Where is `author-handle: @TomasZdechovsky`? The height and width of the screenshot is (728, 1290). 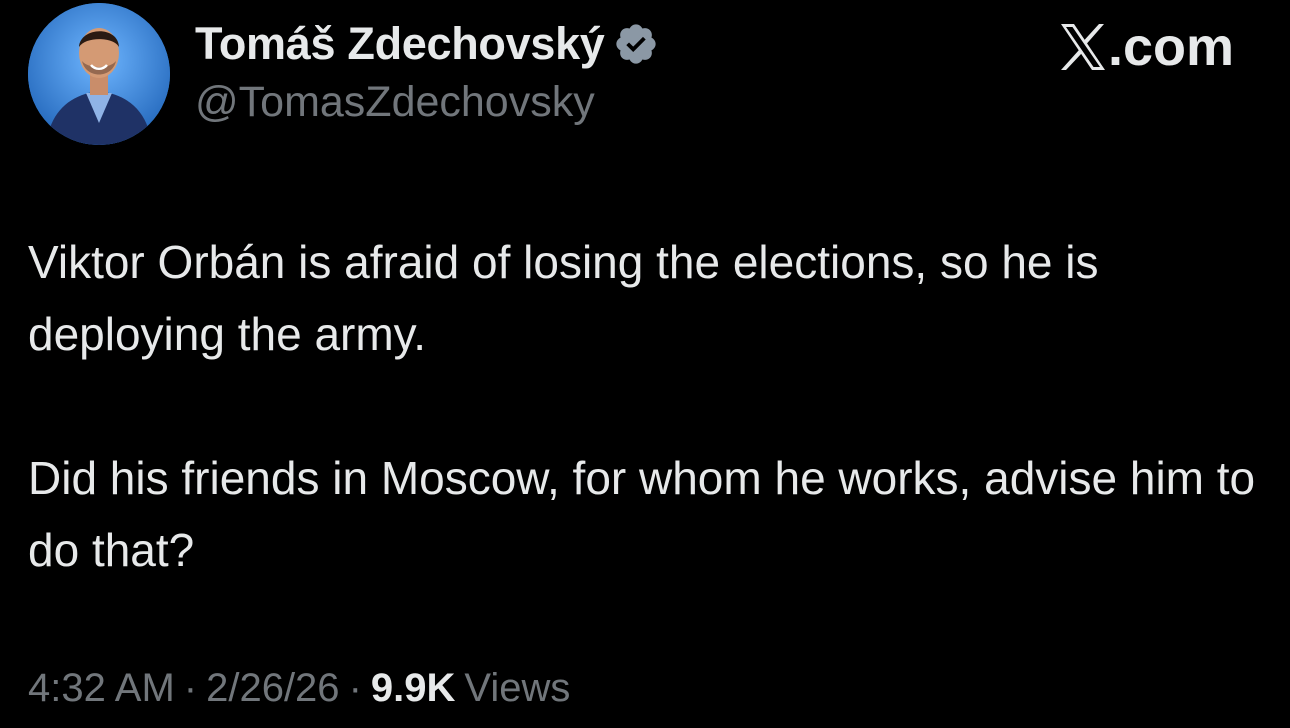 author-handle: @TomasZdechovsky is located at coordinates (395, 102).